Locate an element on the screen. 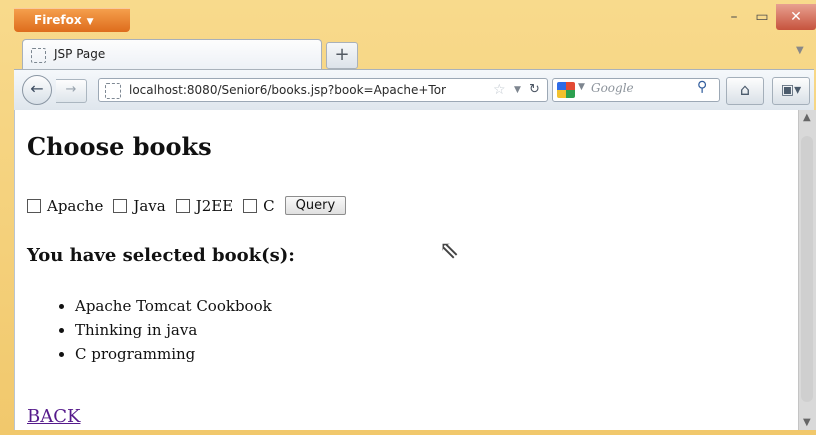 This screenshot has width=816, height=435. firefox-menu-button: Firefox ▼ is located at coordinates (72, 20).